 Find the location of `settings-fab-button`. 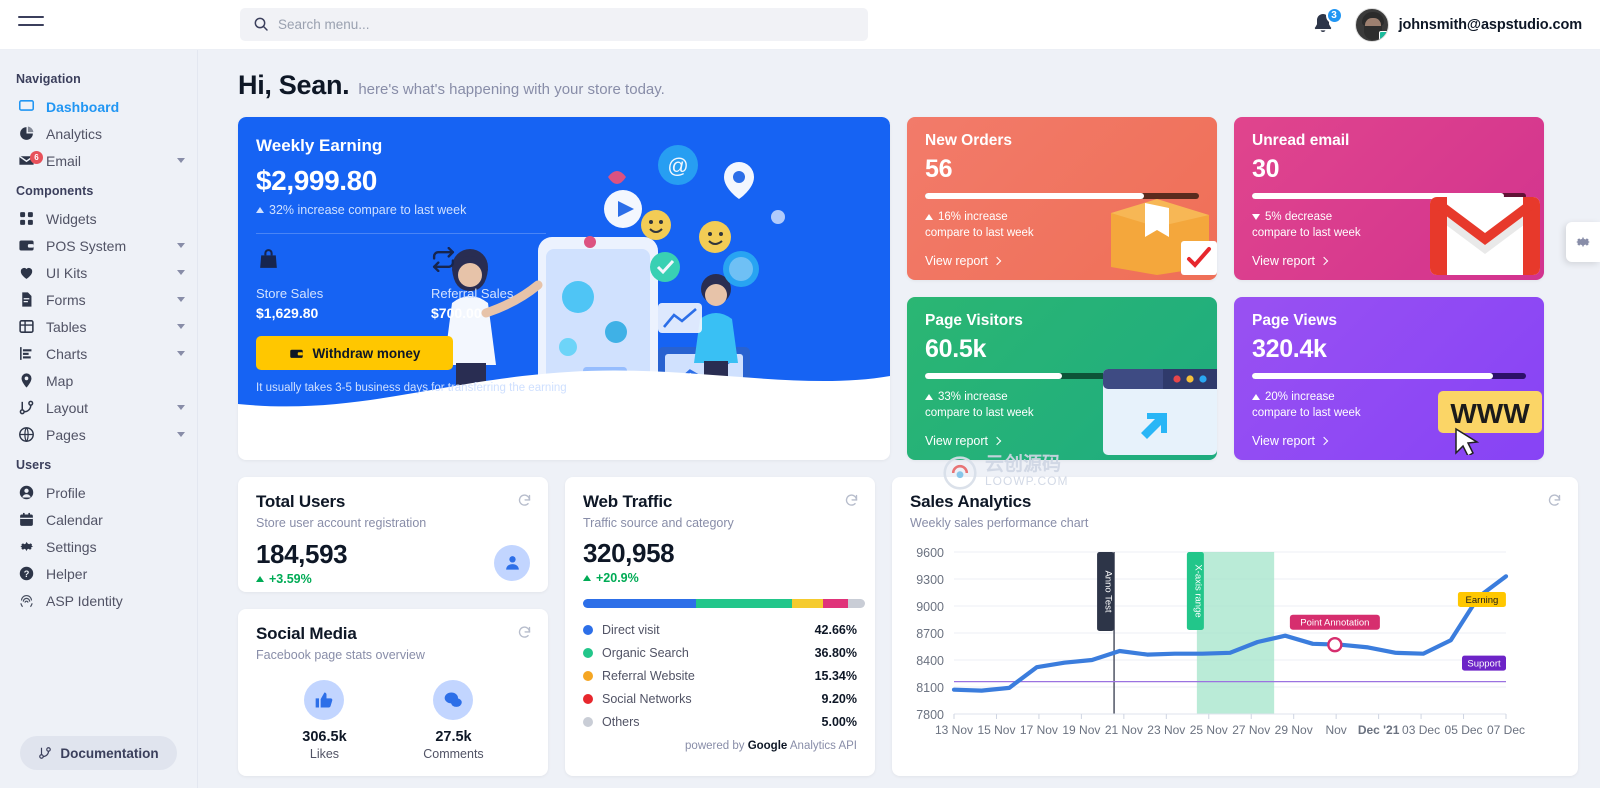

settings-fab-button is located at coordinates (1583, 242).